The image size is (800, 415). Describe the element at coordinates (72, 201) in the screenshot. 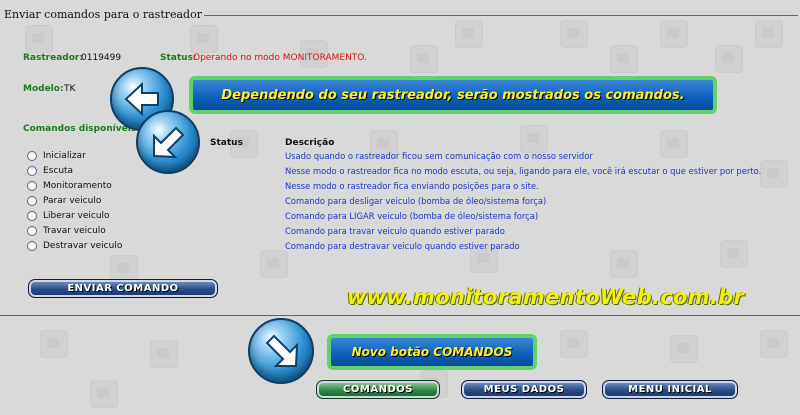

I see `command-name: Parar veiculo` at that location.